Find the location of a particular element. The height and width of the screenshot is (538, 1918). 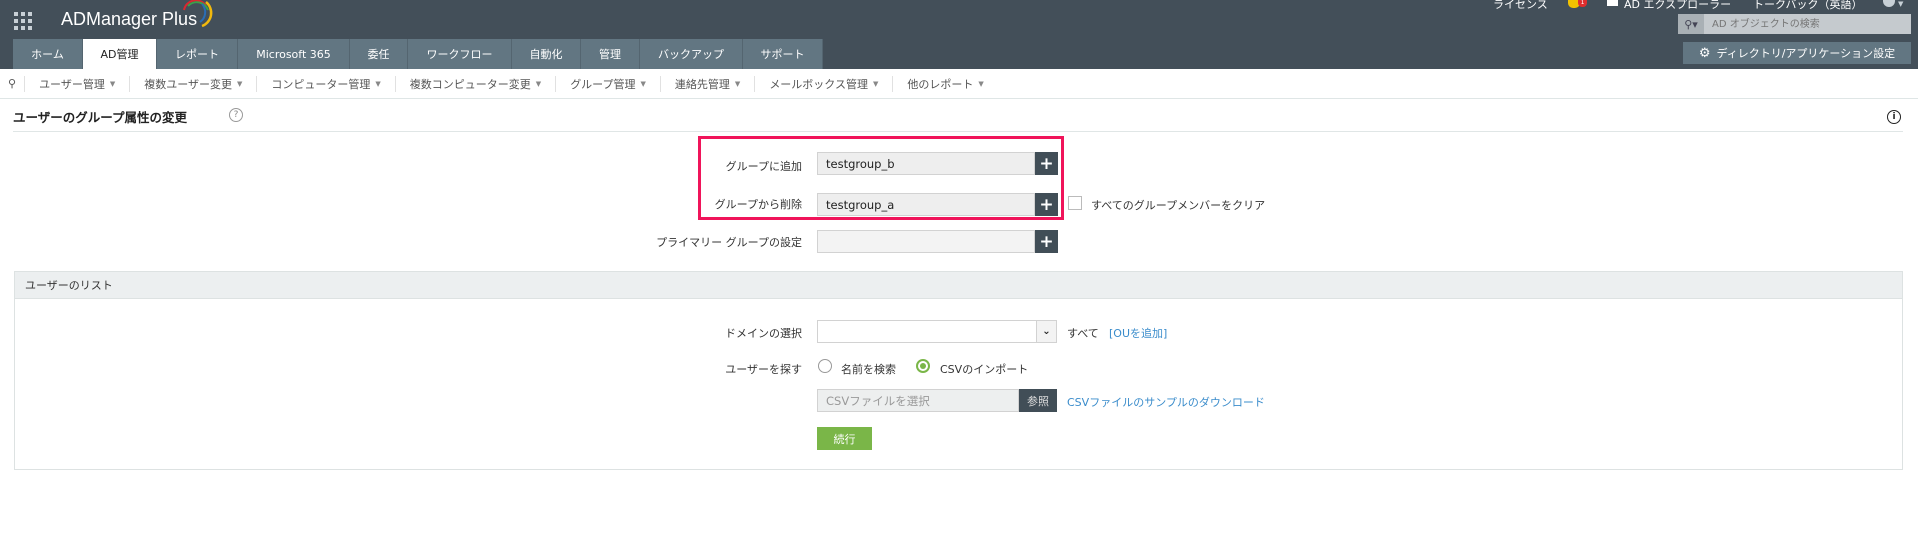

notification-badge: 1 is located at coordinates (1582, 3).